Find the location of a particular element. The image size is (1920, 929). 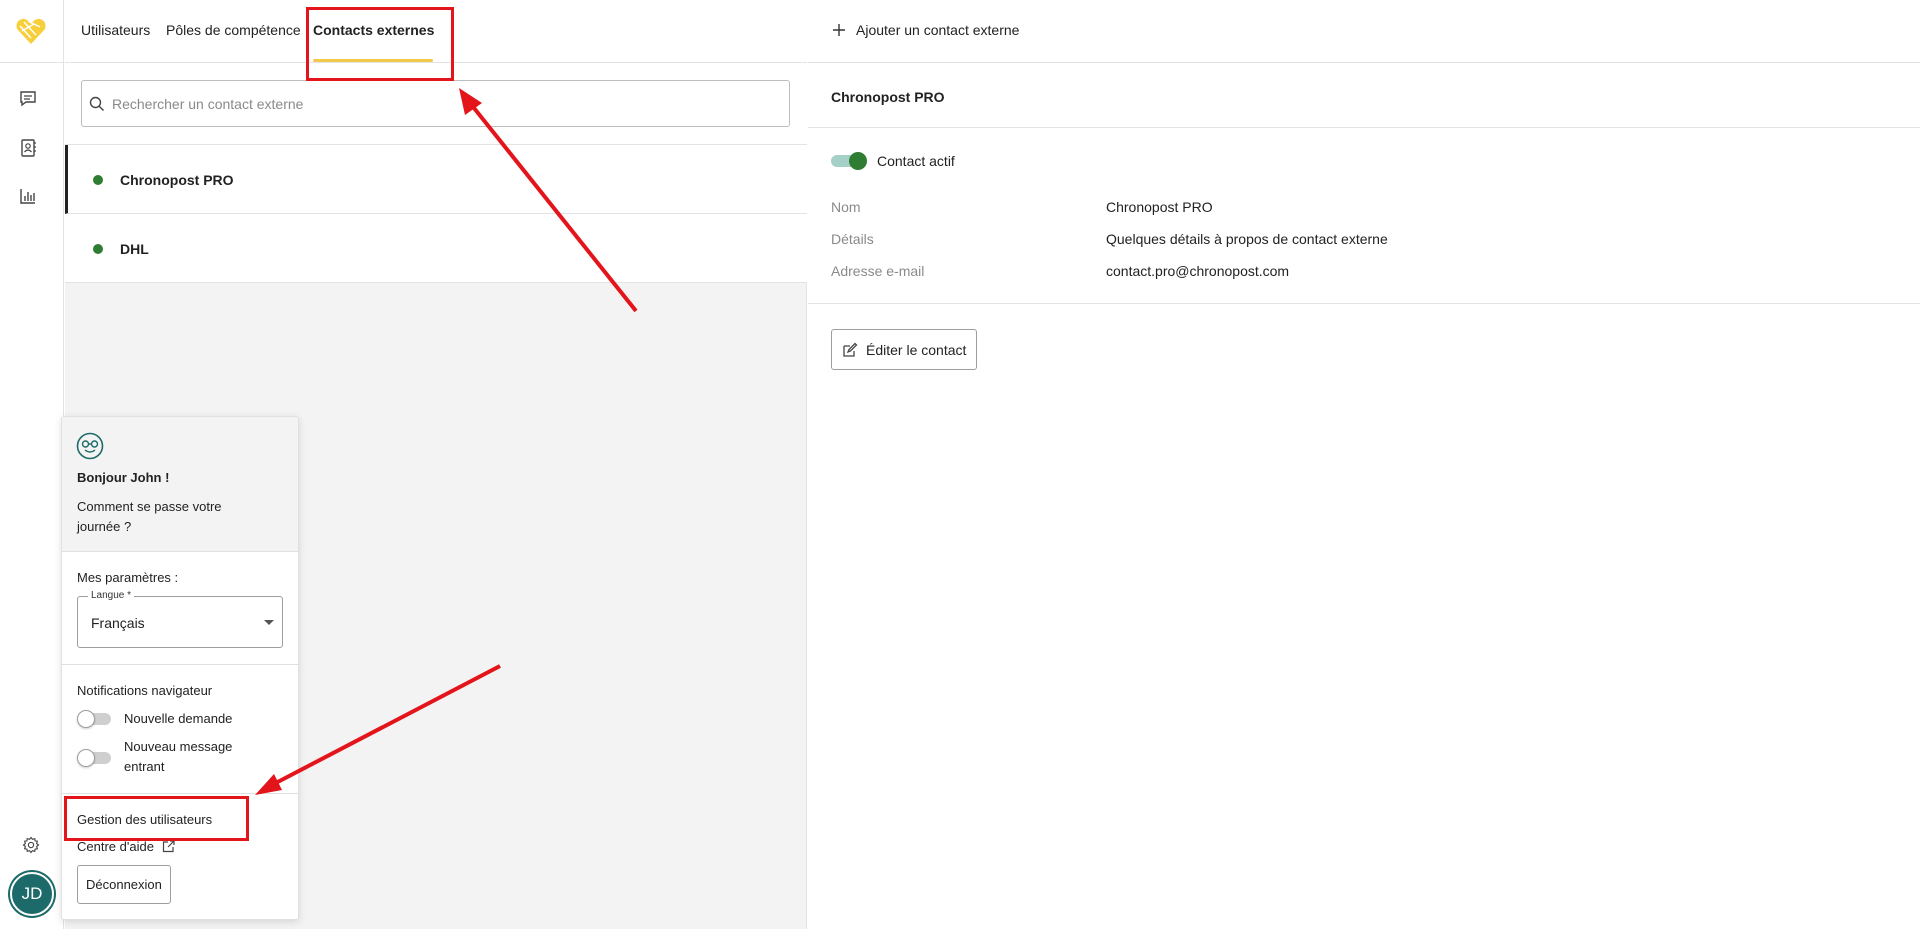

chat-icon is located at coordinates (28, 99).